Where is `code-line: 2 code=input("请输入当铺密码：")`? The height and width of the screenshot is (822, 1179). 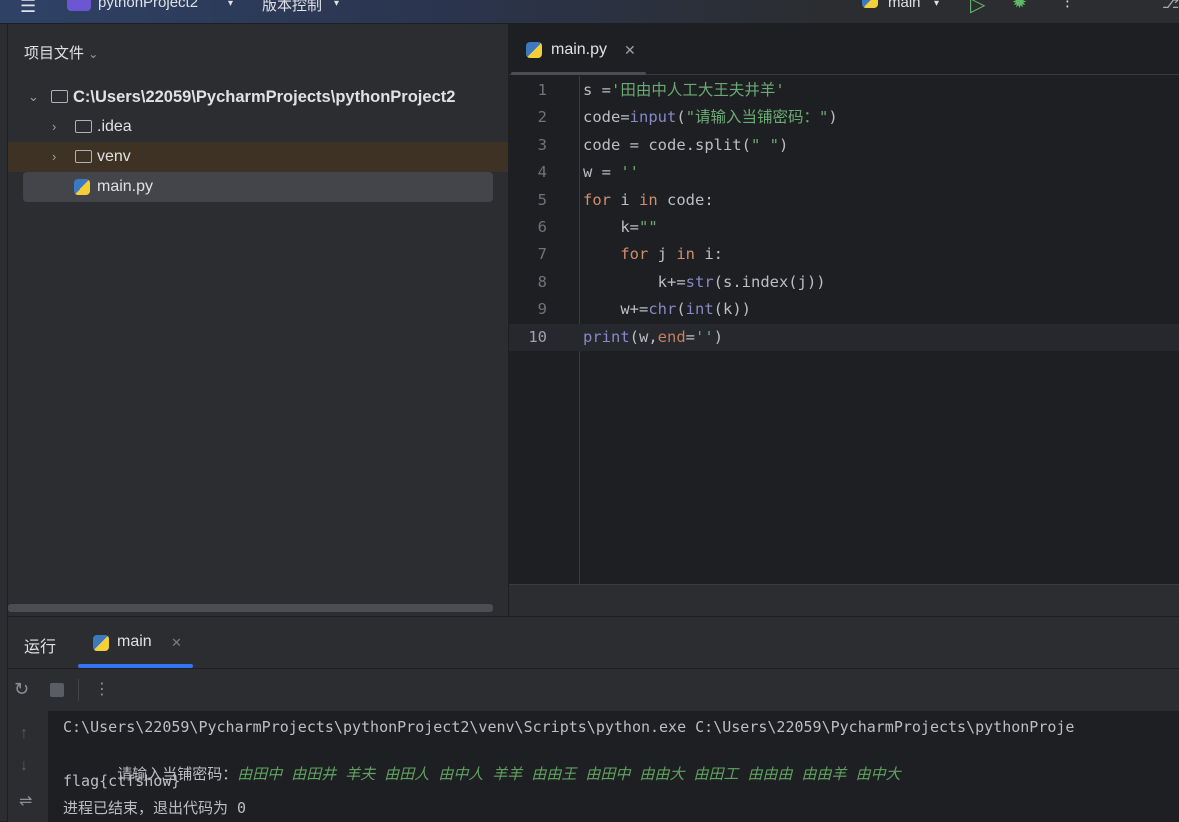
code-line: 2 code=input("请输入当铺密码：") is located at coordinates (844, 117).